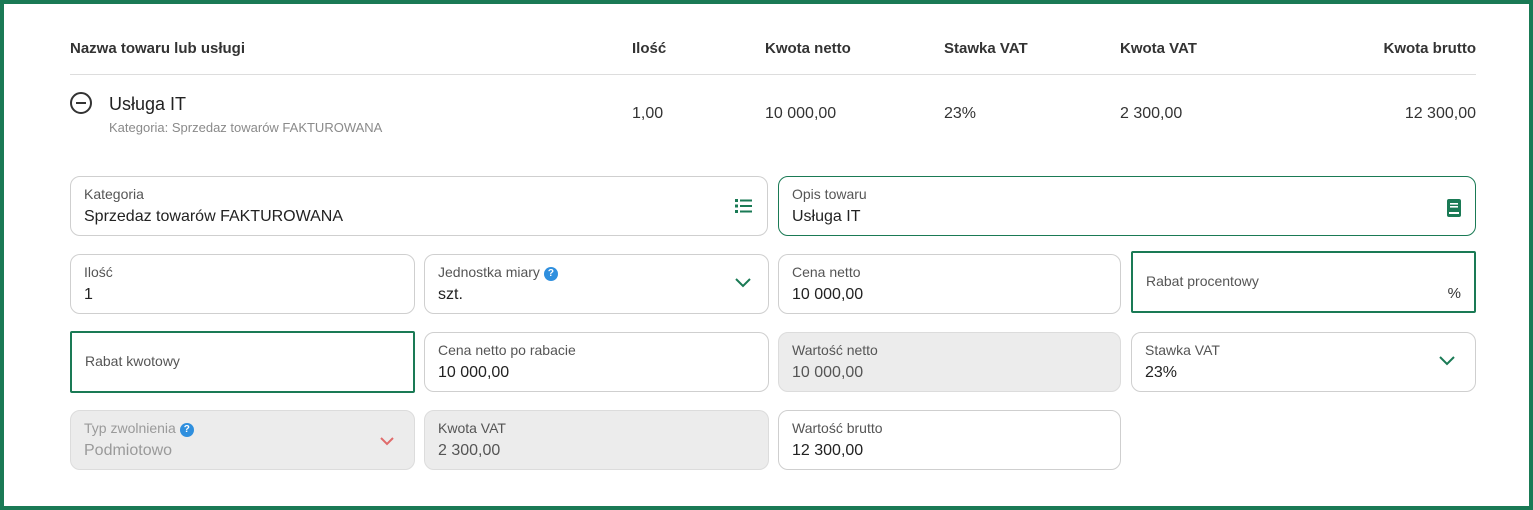 This screenshot has height=510, width=1533. Describe the element at coordinates (489, 272) in the screenshot. I see `jednostka-miary-label: Jednostka miary` at that location.